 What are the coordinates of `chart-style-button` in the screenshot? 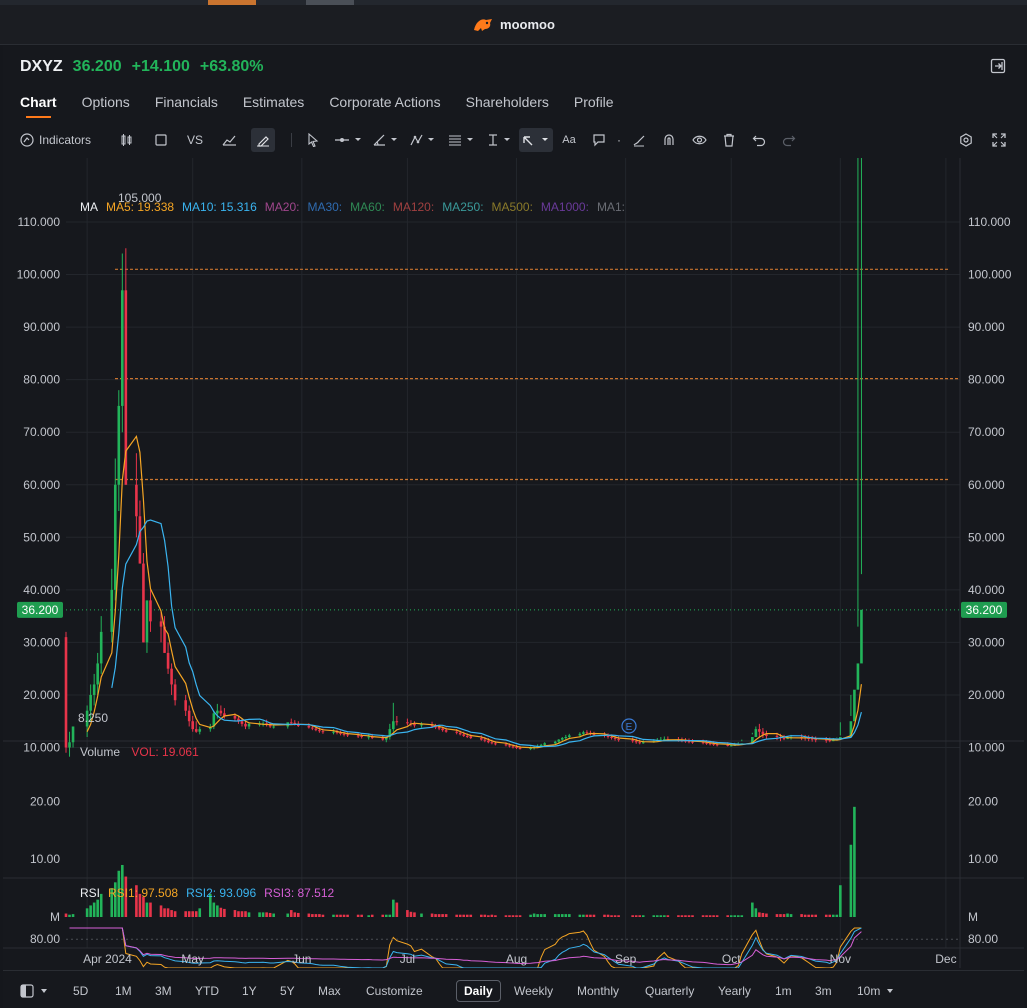 It's located at (229, 140).